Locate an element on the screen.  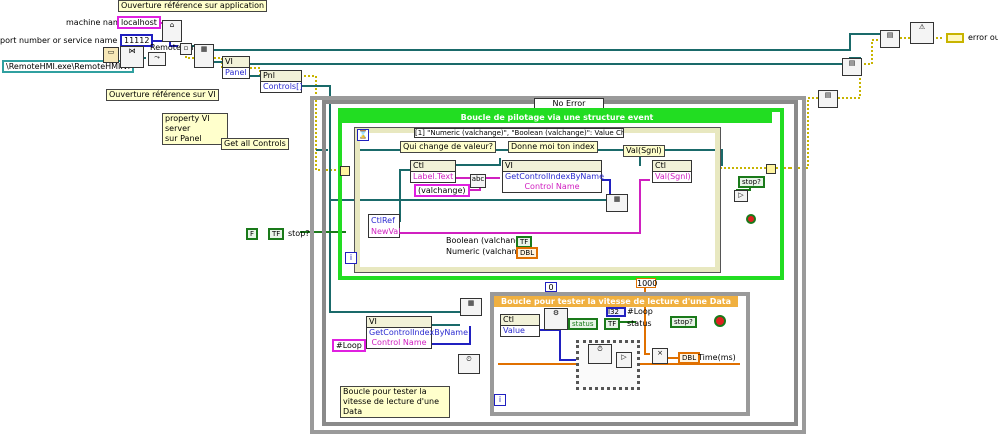
const-1000: 1000 is located at coordinates (646, 283).